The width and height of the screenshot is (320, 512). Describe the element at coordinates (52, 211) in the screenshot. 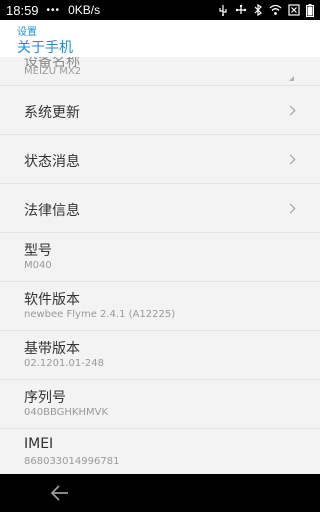

I see `legal-label: 法律信息` at that location.